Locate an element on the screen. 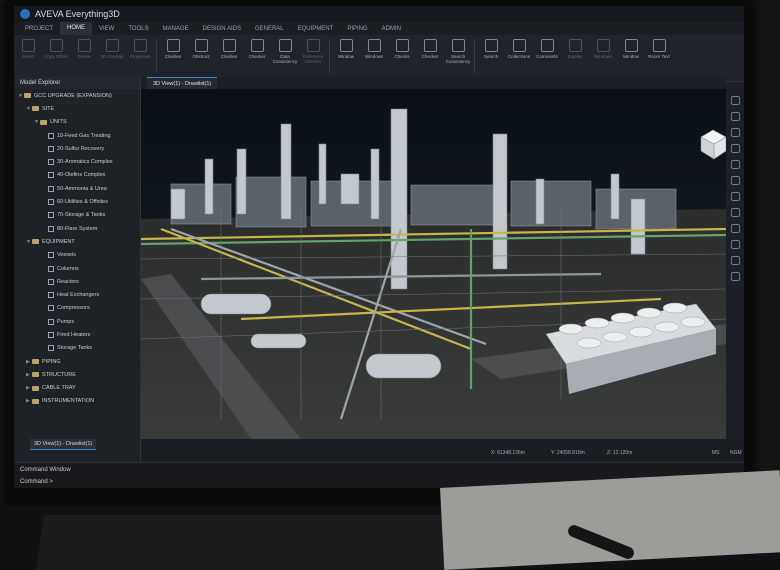 The height and width of the screenshot is (570, 780). ribbon-button-checks: Checks is located at coordinates (402, 49).